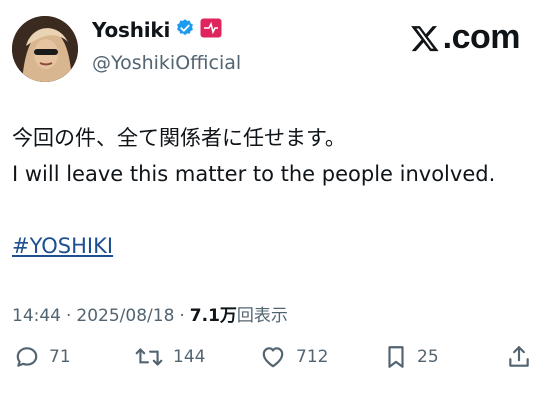 This screenshot has width=550, height=400. What do you see at coordinates (42, 357) in the screenshot?
I see `reply-button: 71` at bounding box center [42, 357].